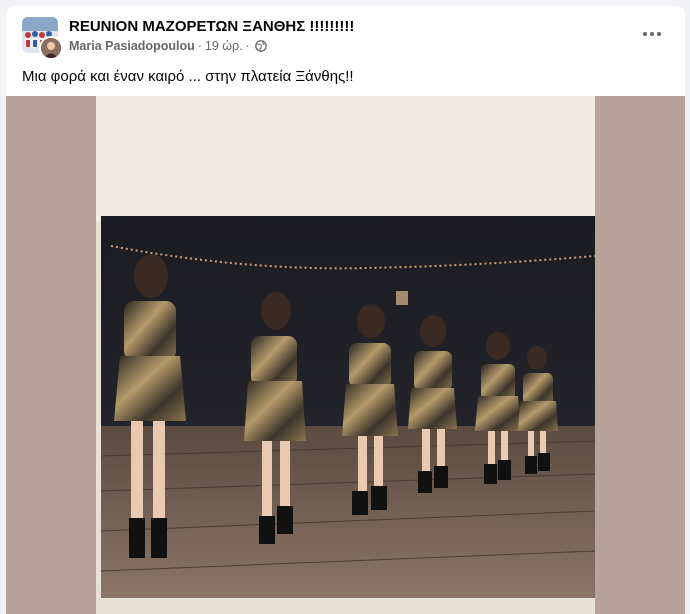  I want to click on more-options-icon, so click(652, 34).